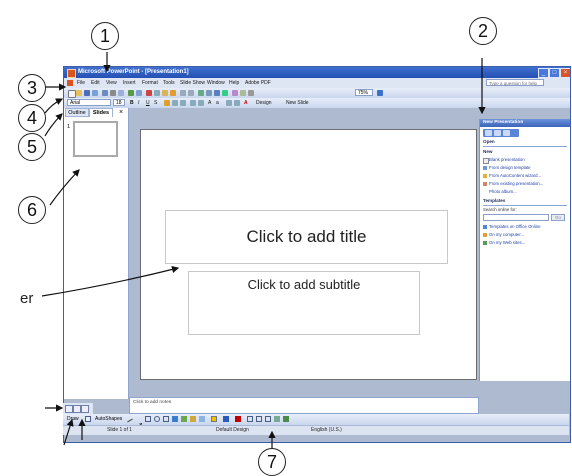 The width and height of the screenshot is (572, 476). I want to click on callout-5: 5, so click(32, 147).